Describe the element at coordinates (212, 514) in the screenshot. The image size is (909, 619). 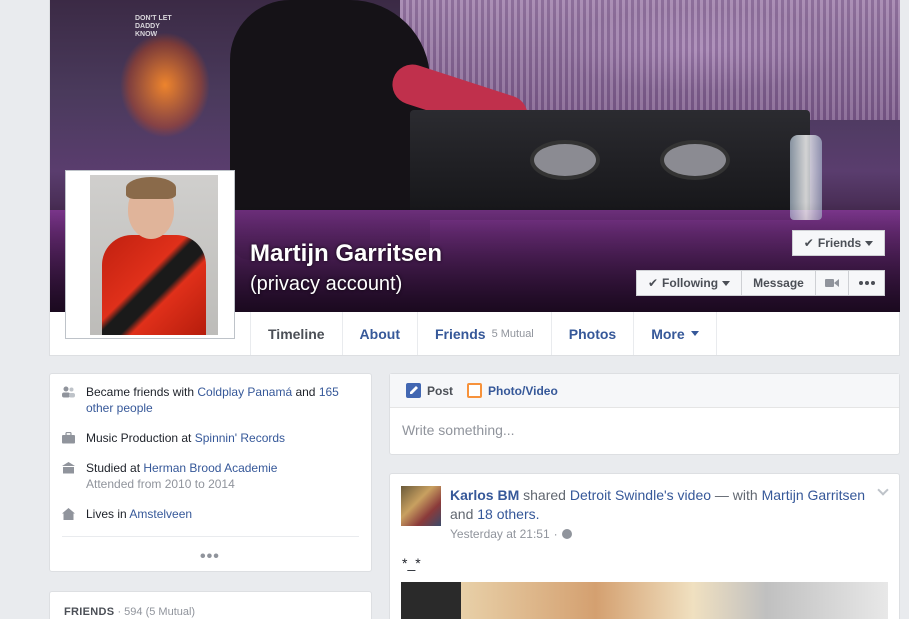
I see `intro-item-lives: Lives in Amstelveen` at that location.